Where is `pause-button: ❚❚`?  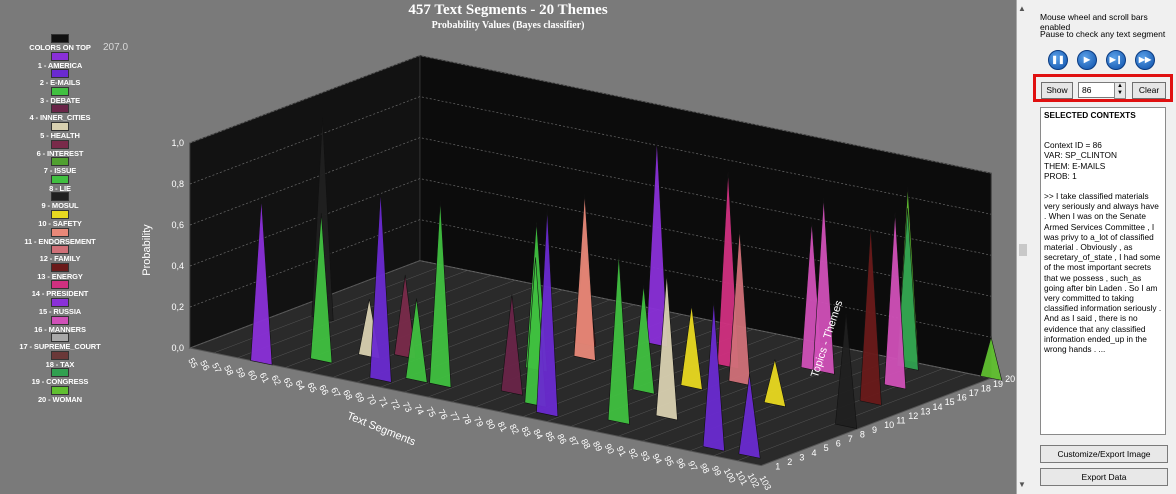
pause-button: ❚❚ is located at coordinates (1058, 60).